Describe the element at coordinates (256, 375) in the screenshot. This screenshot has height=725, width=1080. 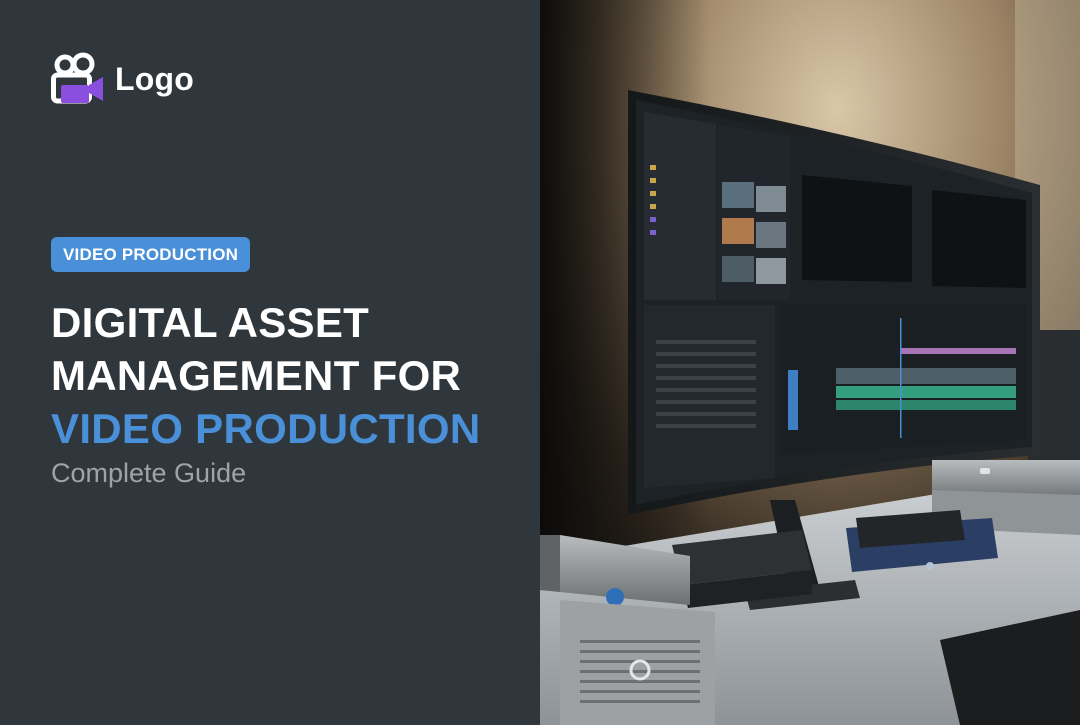
I see `title-line-2: MANAGEMENT FOR` at that location.